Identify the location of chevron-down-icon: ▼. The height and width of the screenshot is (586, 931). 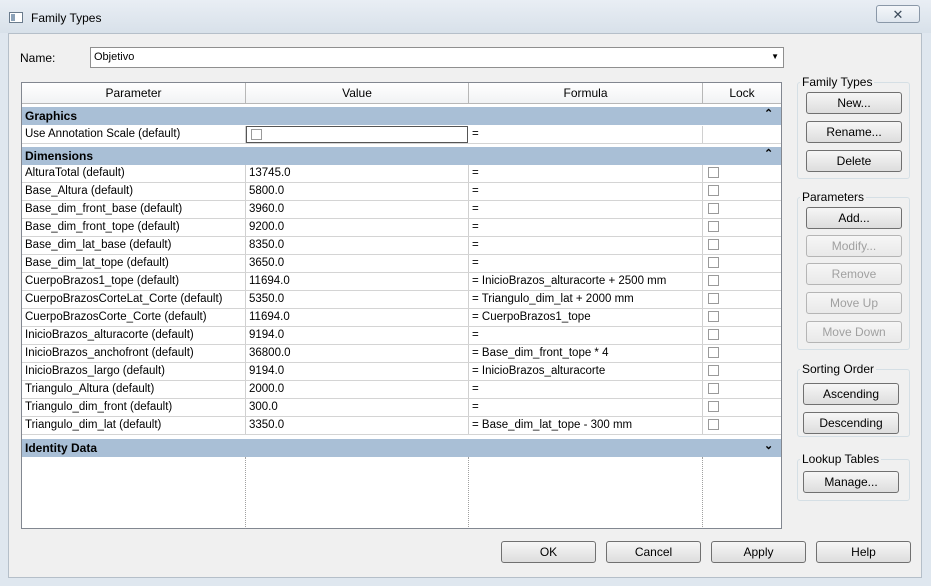
(775, 56).